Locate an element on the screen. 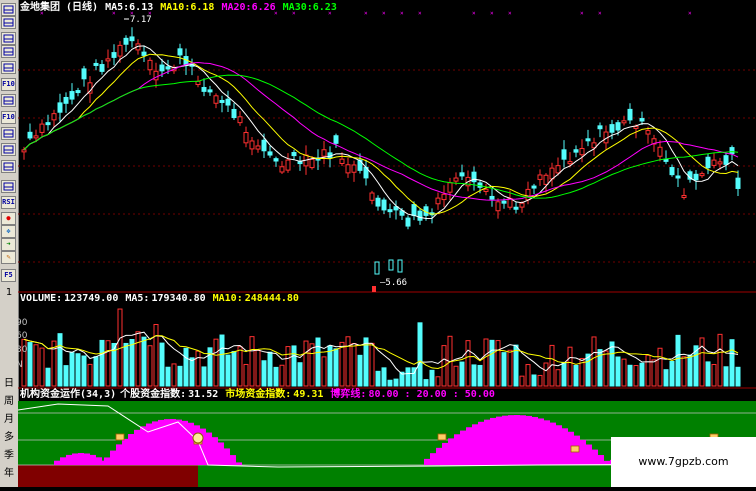  chart-icon is located at coordinates (8, 9).